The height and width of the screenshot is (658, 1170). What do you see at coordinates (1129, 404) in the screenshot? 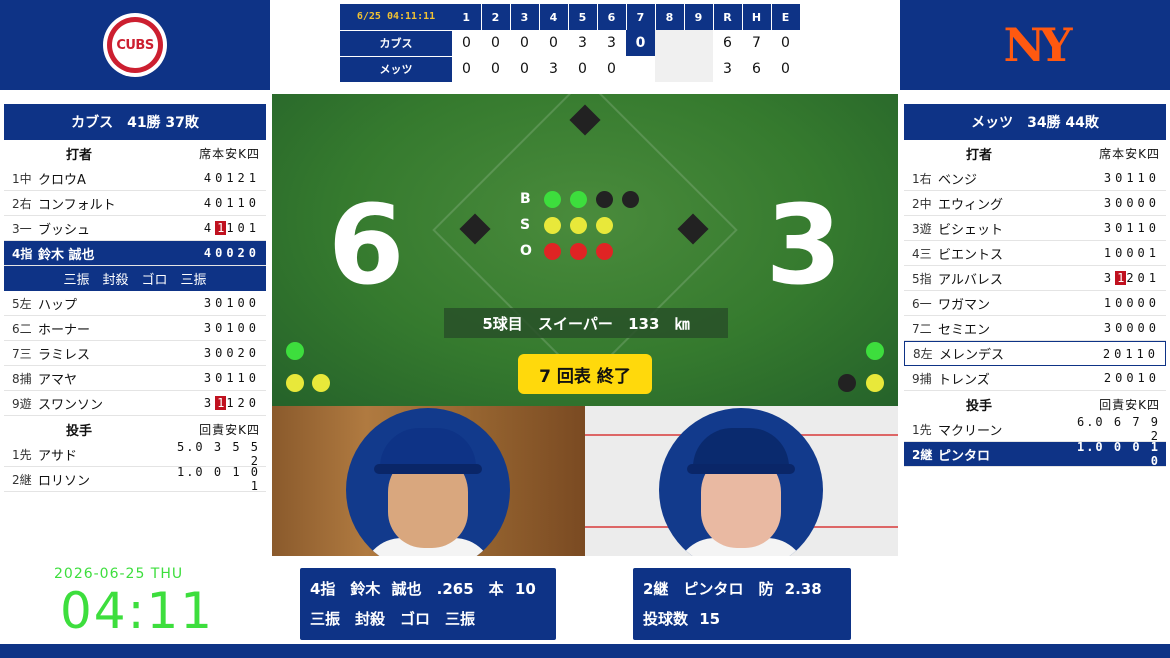
I see `pitchers-columns: 回責安K四` at bounding box center [1129, 404].